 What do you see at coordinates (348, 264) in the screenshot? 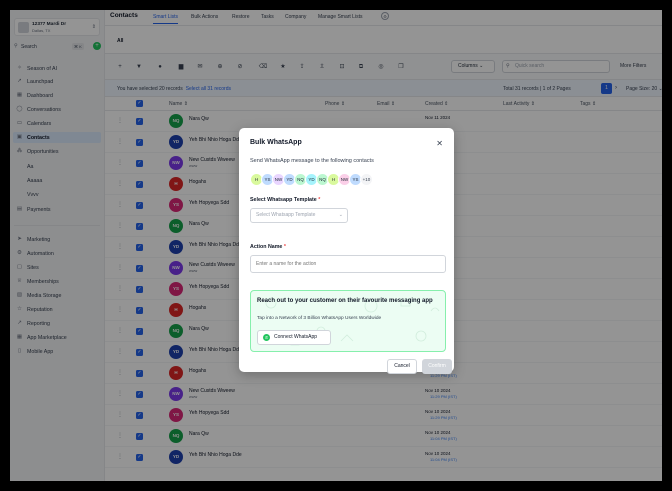
I see `action-name-input` at bounding box center [348, 264].